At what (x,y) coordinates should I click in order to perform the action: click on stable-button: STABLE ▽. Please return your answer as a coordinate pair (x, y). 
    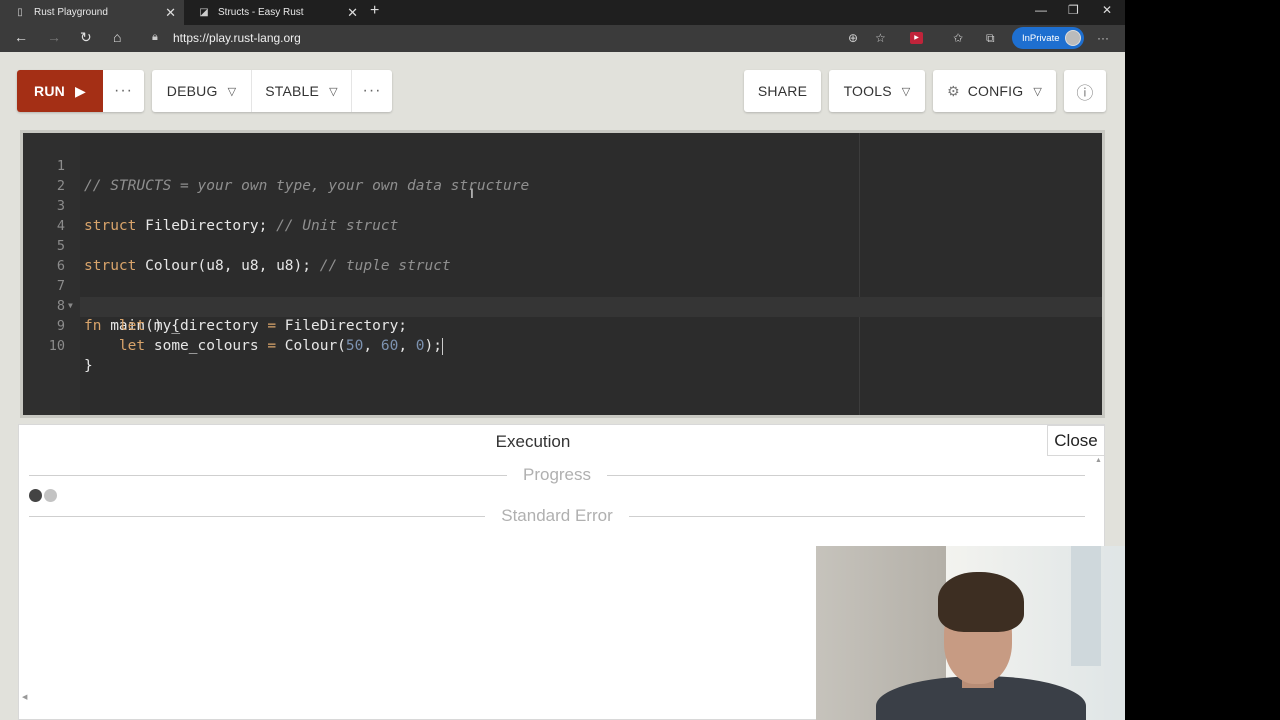
    Looking at the image, I should click on (301, 91).